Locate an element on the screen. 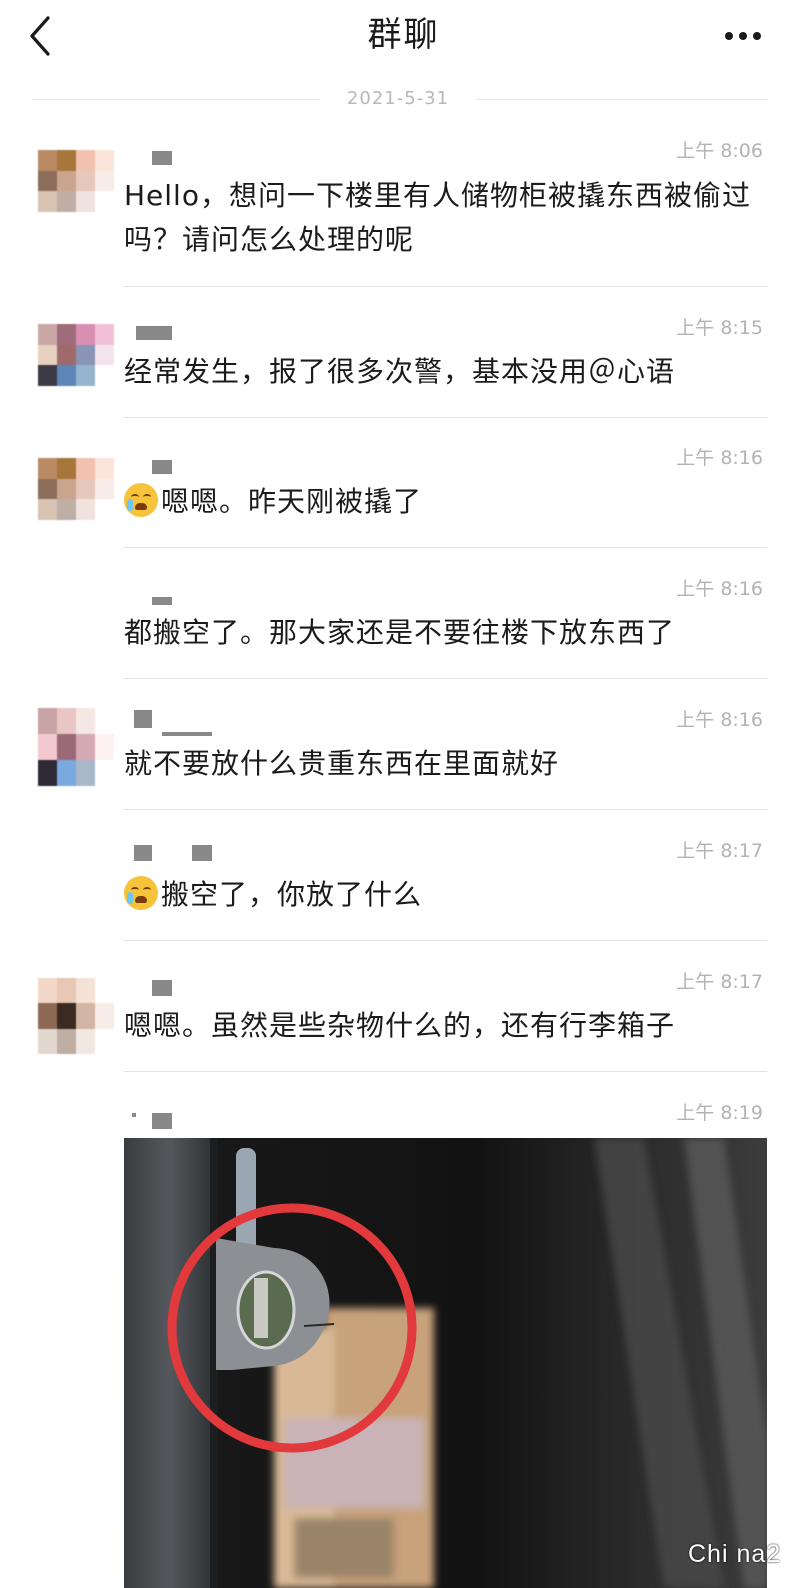 The height and width of the screenshot is (1588, 807). message-text-content: 嗯嗯。昨天刚被撬了 is located at coordinates (292, 501).